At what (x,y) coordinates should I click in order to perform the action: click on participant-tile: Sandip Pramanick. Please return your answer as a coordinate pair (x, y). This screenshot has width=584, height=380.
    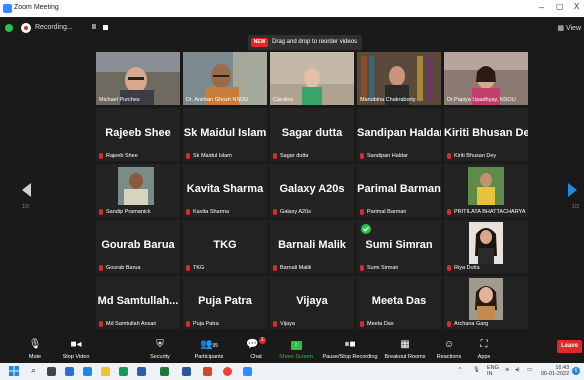
    Looking at the image, I should click on (138, 190).